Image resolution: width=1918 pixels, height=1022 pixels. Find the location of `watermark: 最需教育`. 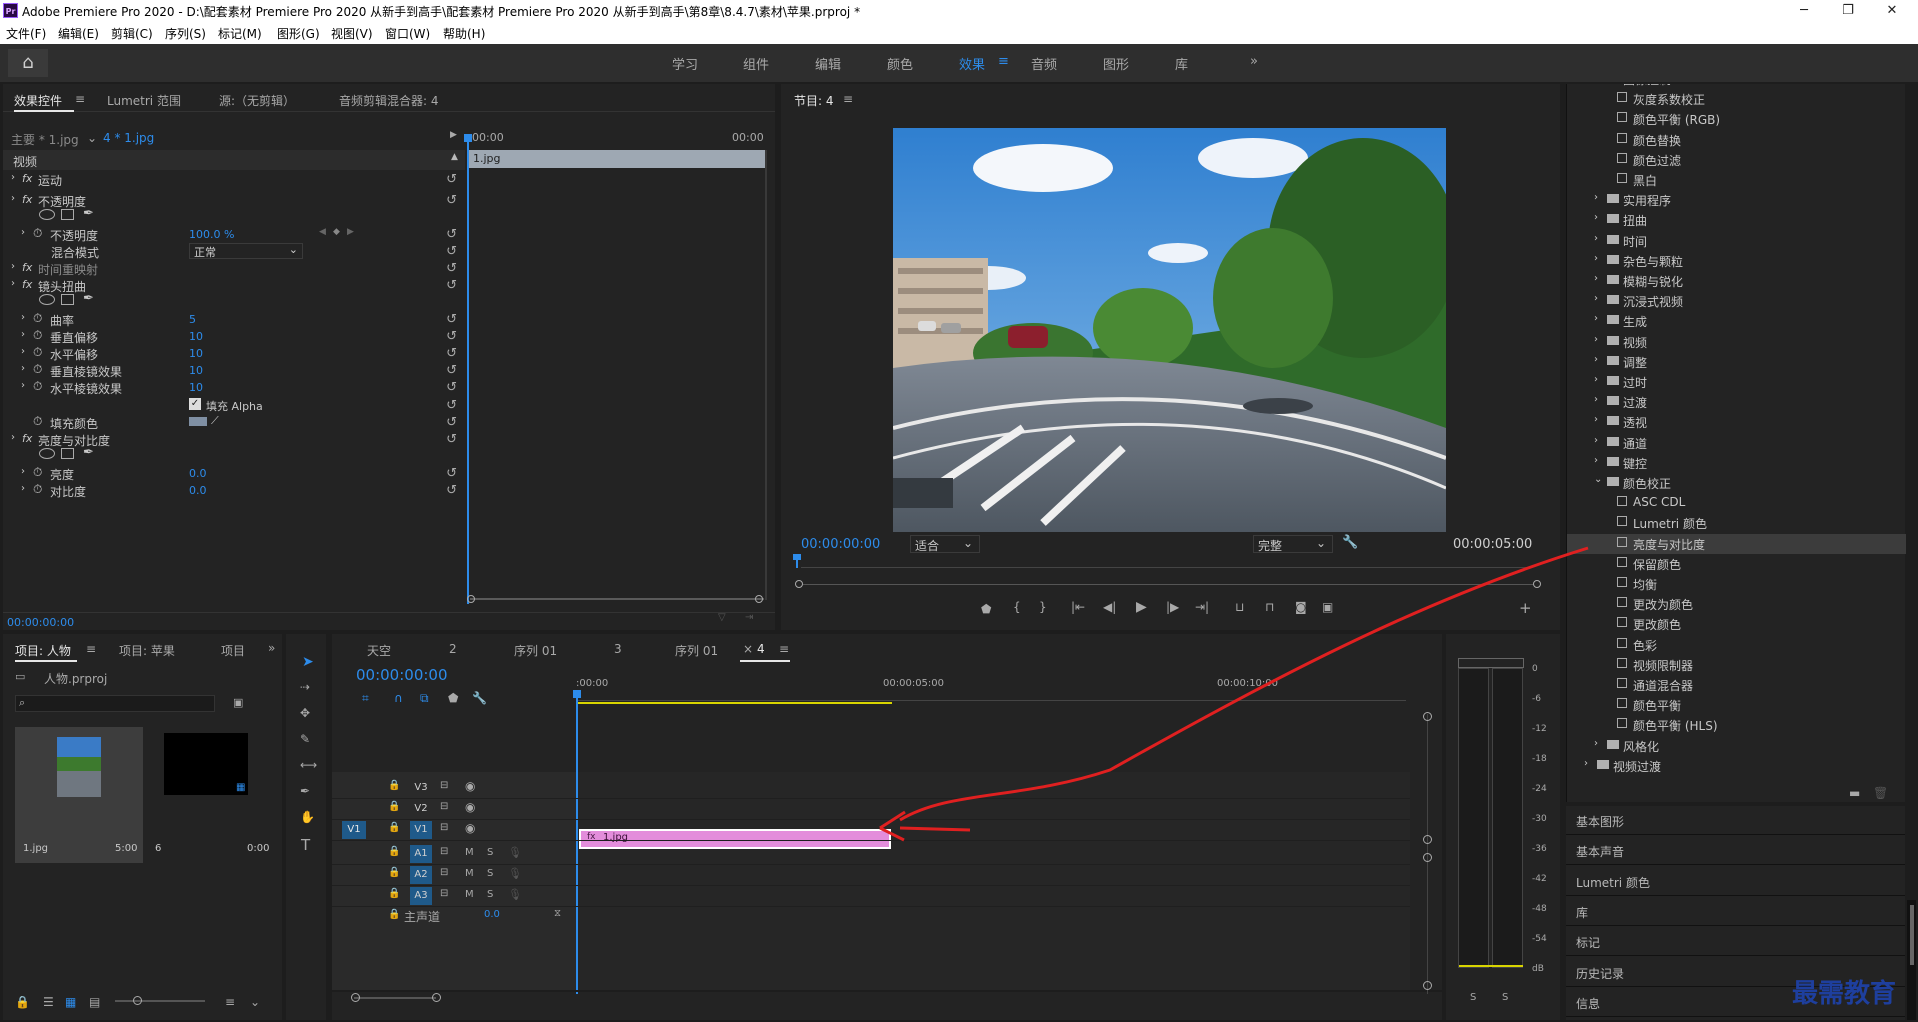

watermark: 最需教育 is located at coordinates (1844, 994).